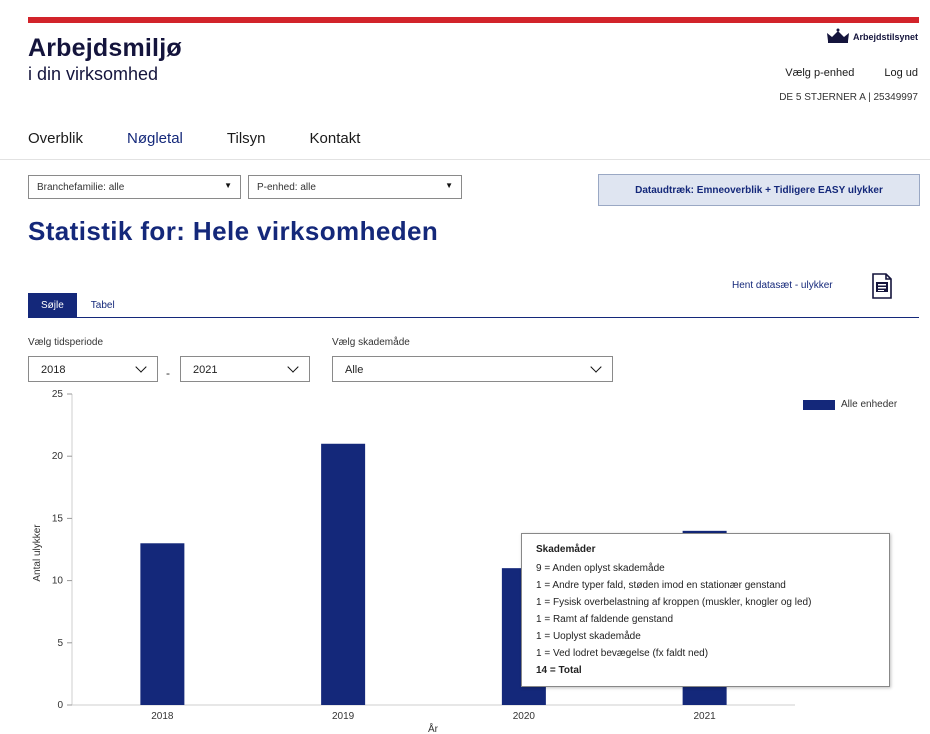 The height and width of the screenshot is (734, 930). Describe the element at coordinates (37, 553) in the screenshot. I see `y-axis-label: Antal ulykker` at that location.